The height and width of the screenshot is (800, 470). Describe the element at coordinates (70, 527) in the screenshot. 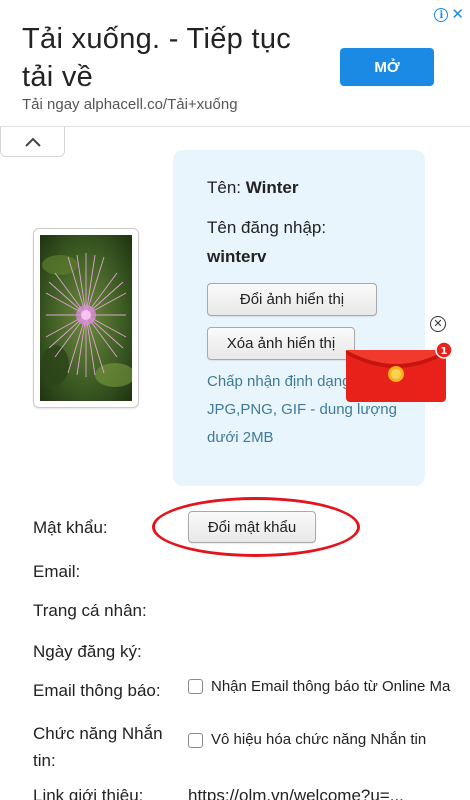

I see `password-label: Mật khẩu:` at that location.